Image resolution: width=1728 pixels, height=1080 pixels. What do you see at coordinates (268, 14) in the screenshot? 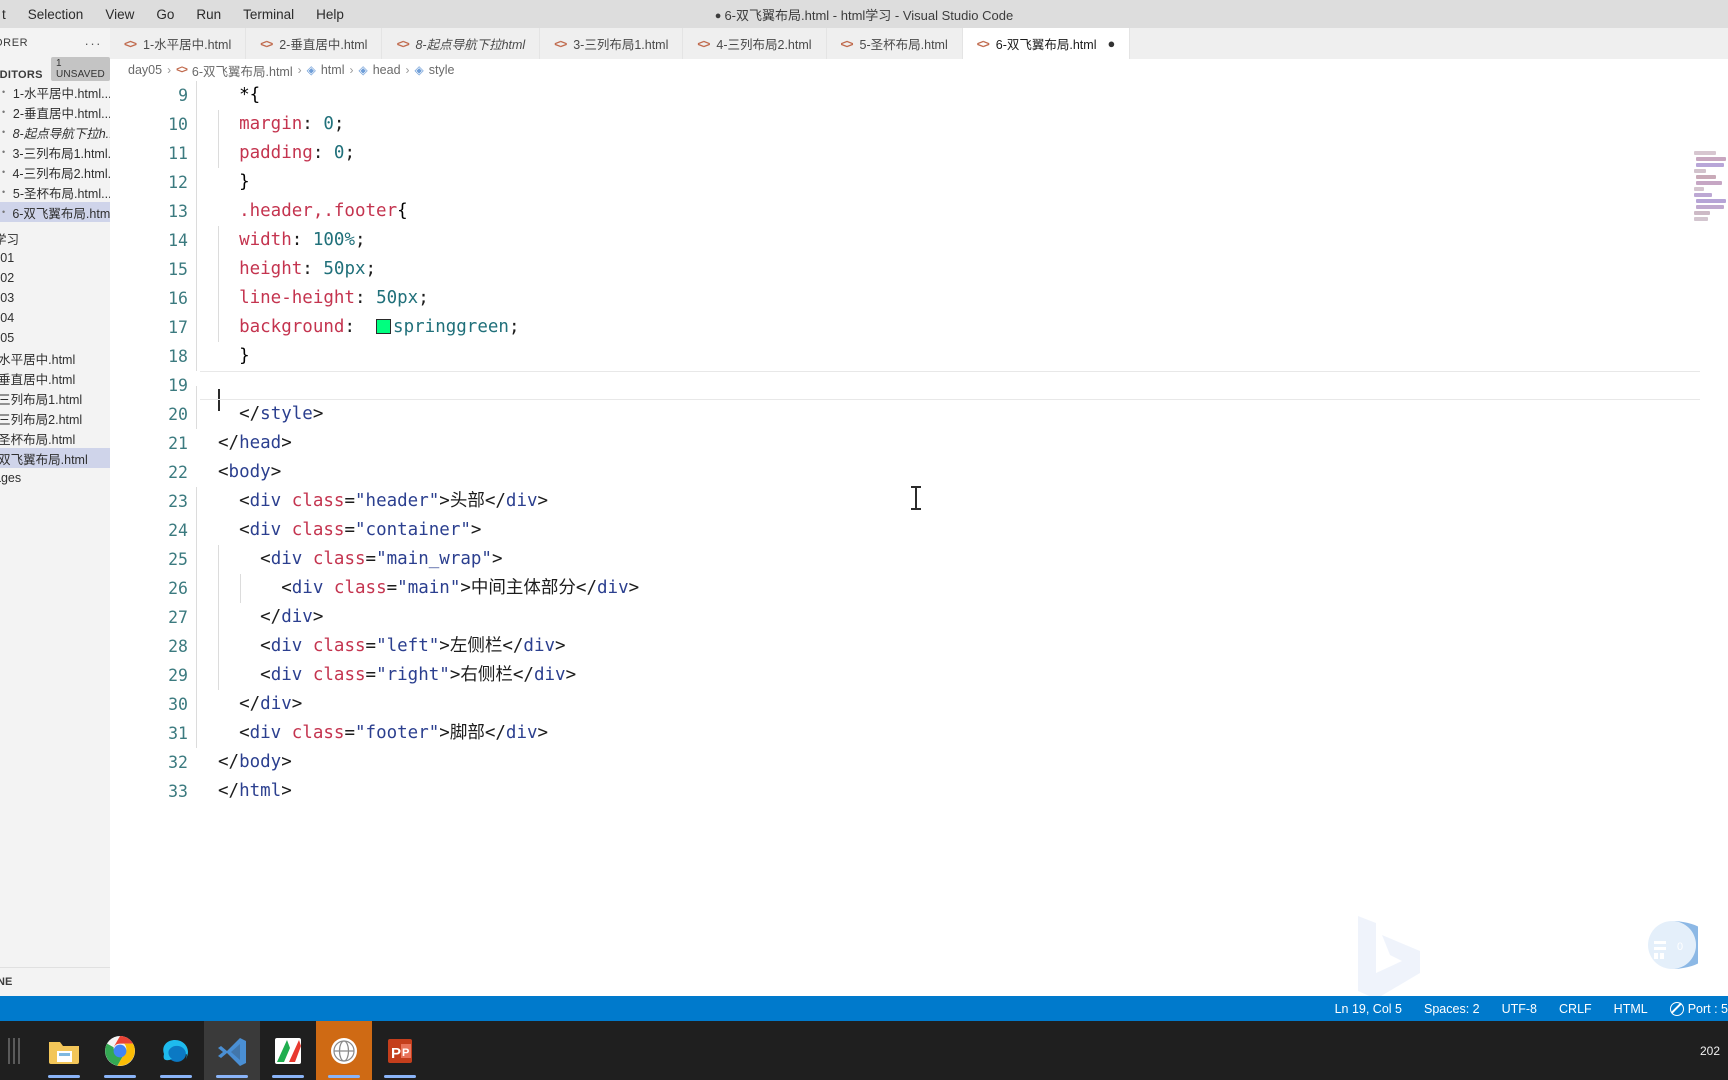
I see `menu-terminal: Terminal` at bounding box center [268, 14].